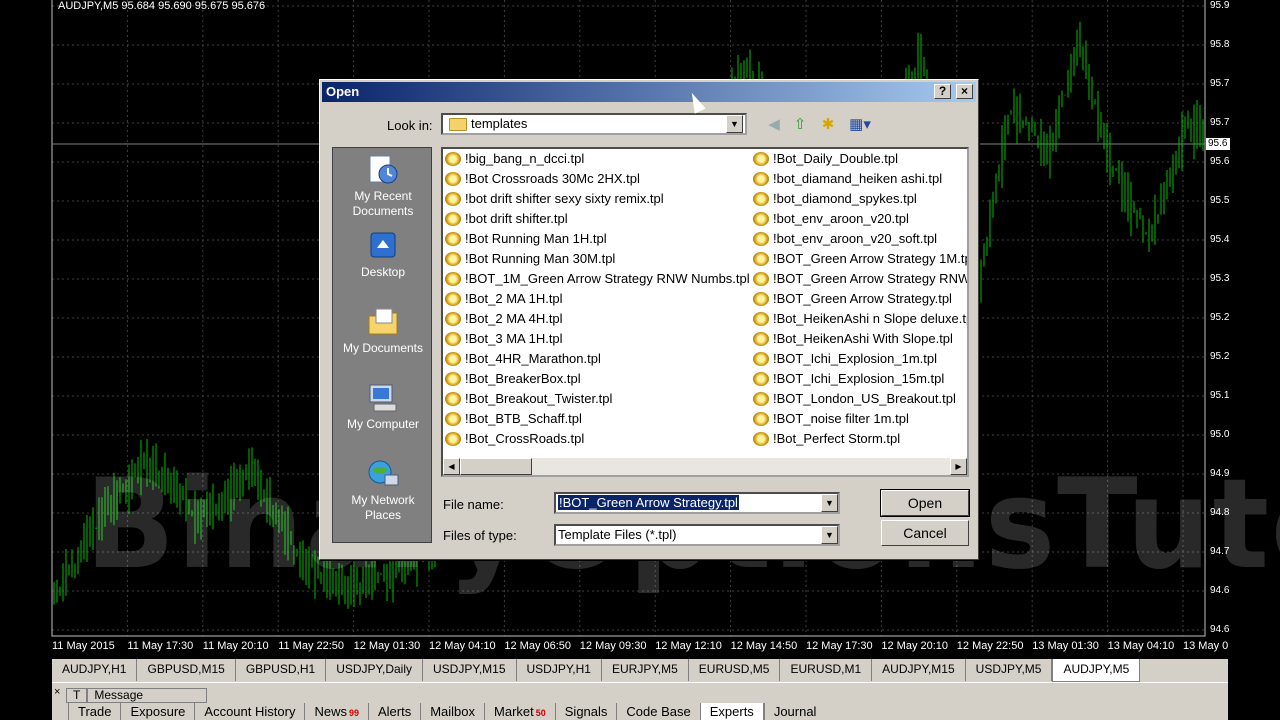  I want to click on scroll-right-icon: ▶, so click(958, 466).